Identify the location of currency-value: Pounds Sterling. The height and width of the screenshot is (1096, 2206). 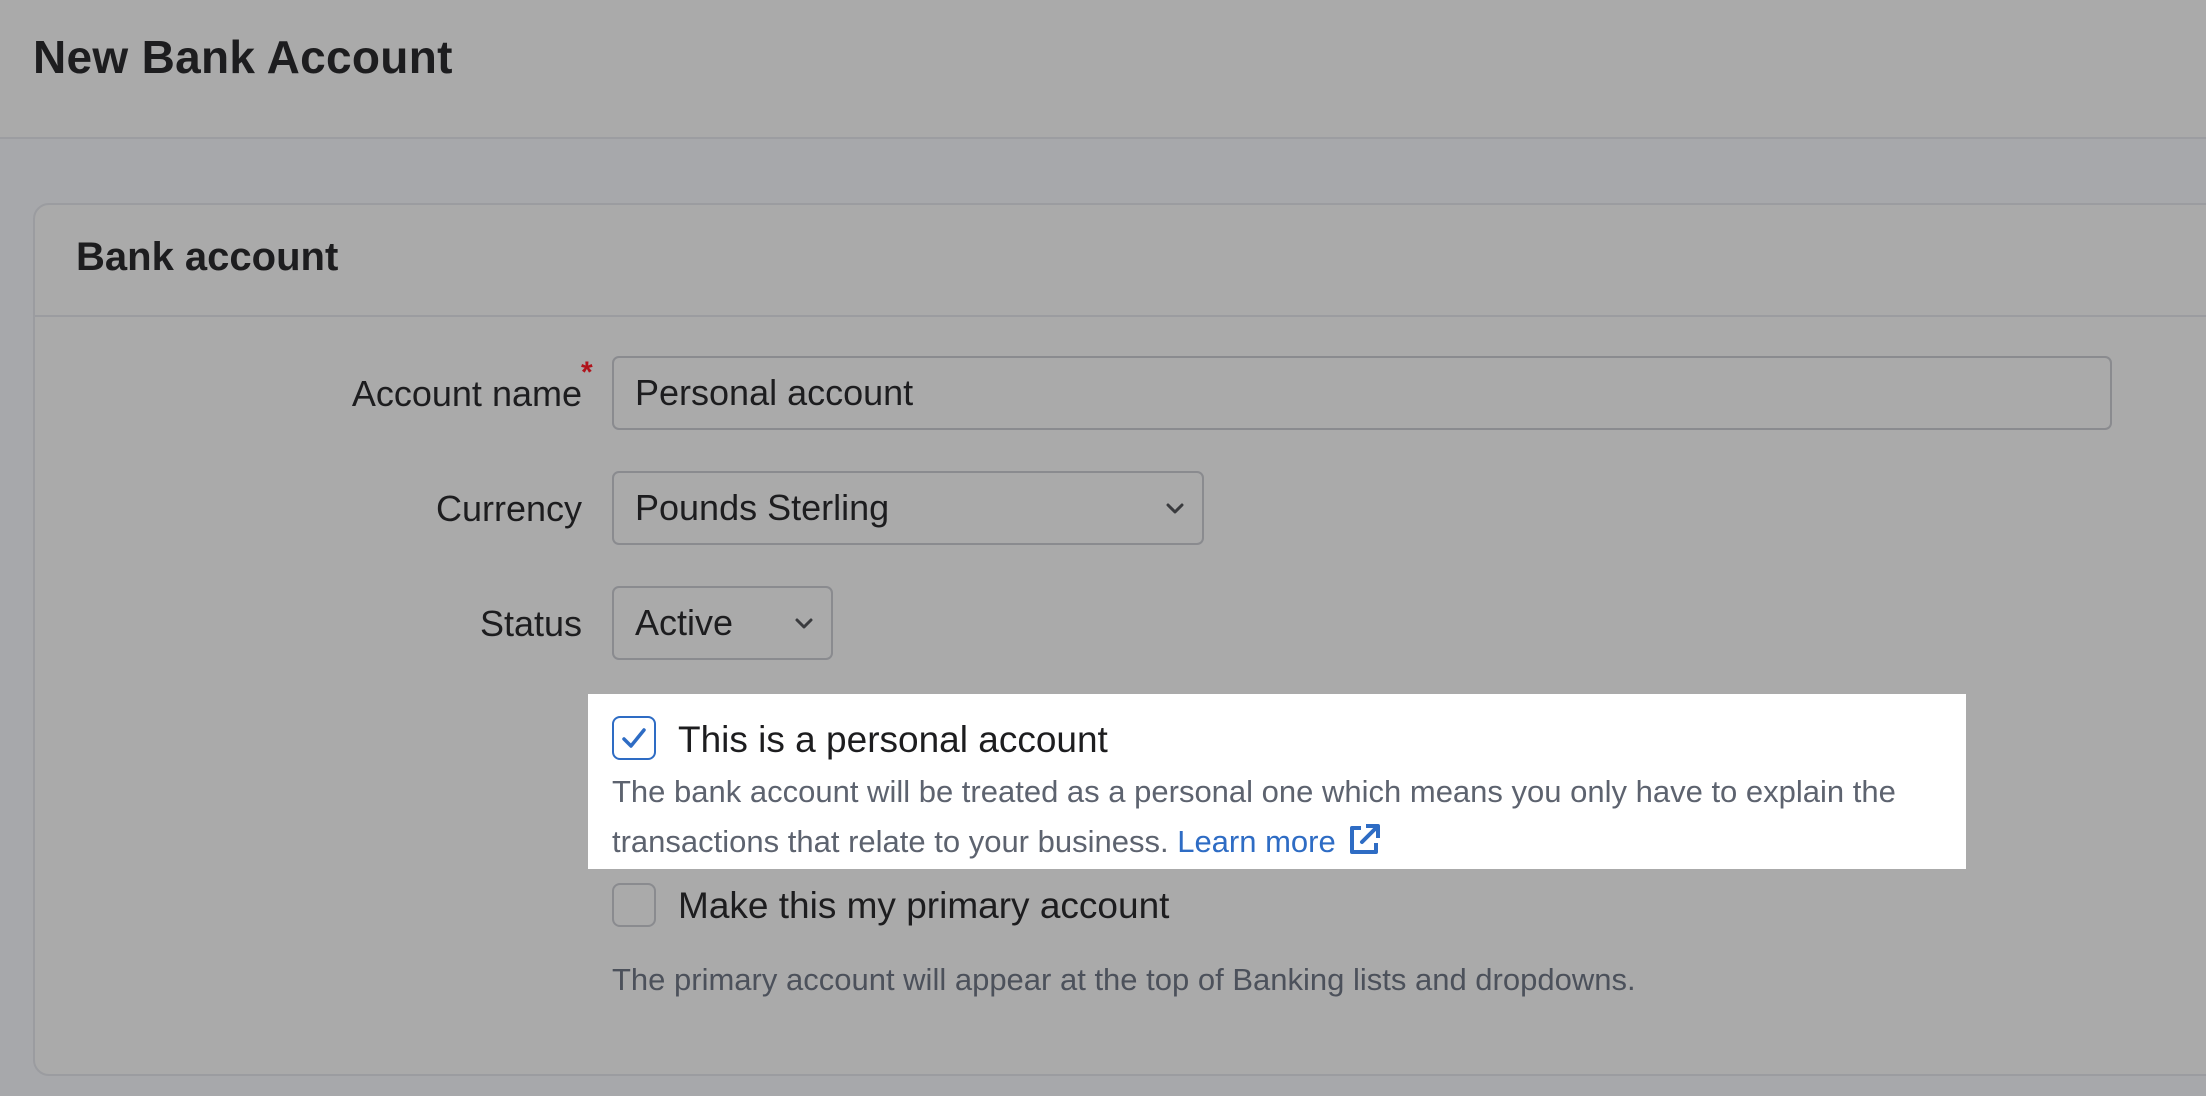
(762, 507).